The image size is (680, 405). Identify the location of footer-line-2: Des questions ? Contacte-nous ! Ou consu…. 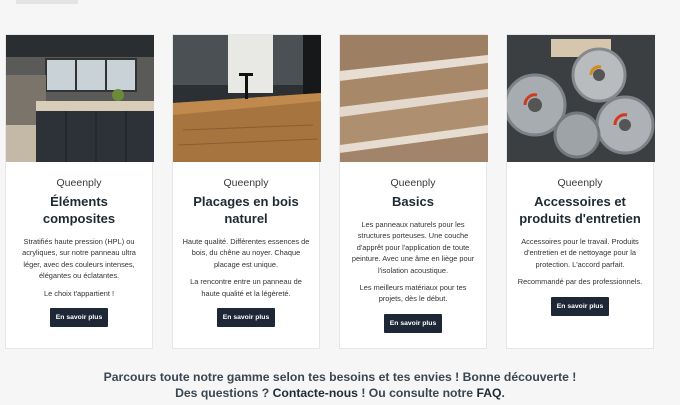
(340, 393).